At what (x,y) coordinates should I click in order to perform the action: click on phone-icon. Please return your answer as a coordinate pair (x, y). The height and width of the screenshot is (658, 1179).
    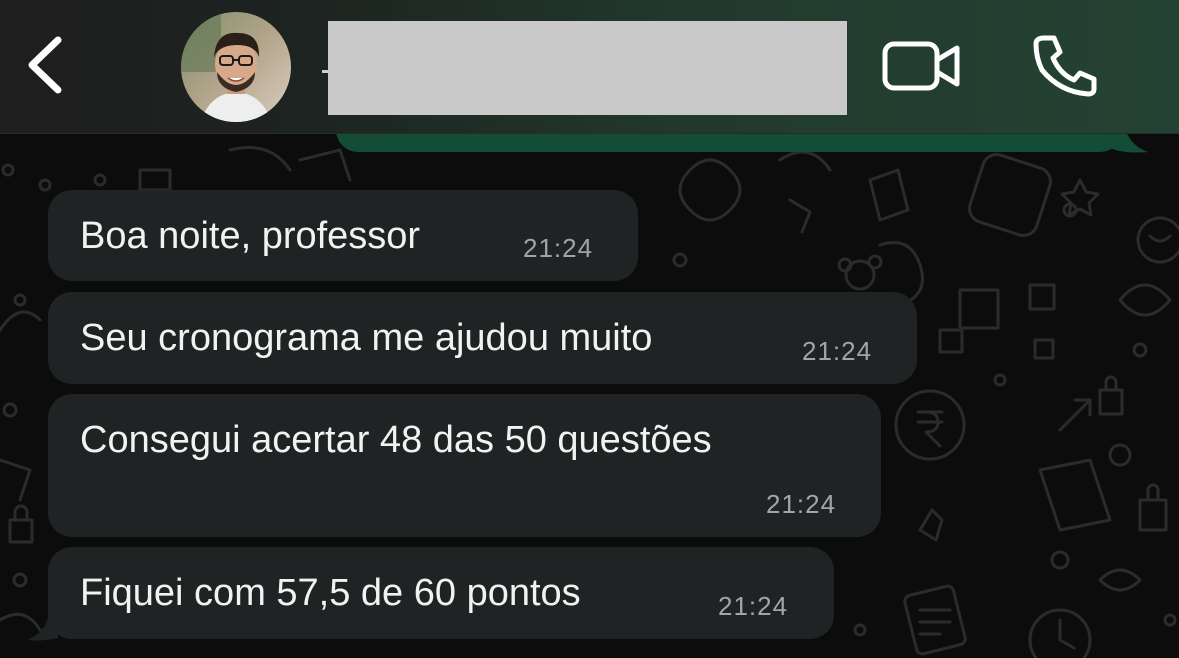
    Looking at the image, I should click on (1065, 66).